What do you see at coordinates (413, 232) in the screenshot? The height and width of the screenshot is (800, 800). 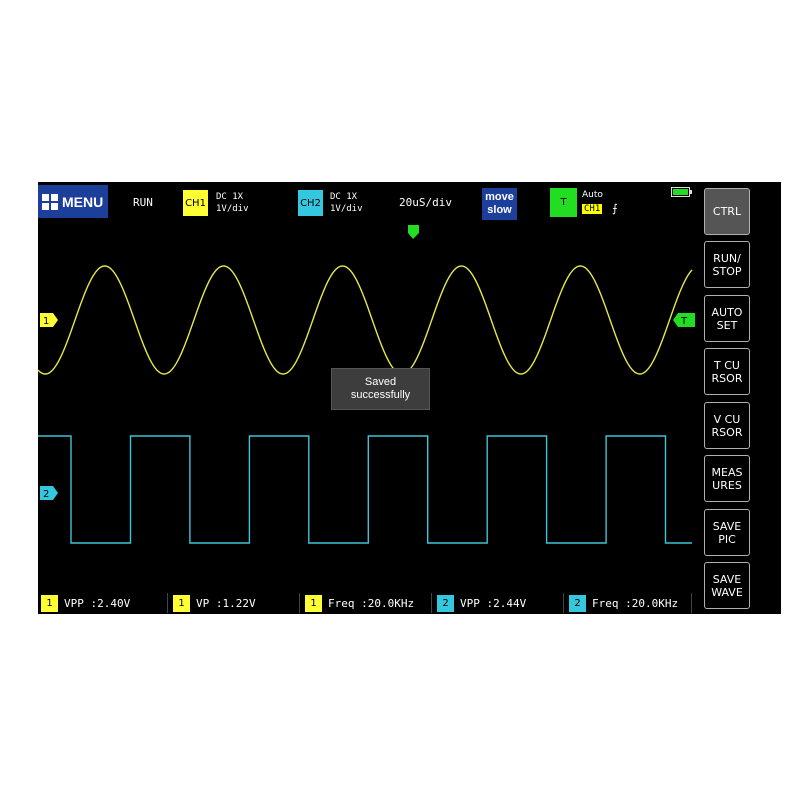 I see `trigger-position-marker` at bounding box center [413, 232].